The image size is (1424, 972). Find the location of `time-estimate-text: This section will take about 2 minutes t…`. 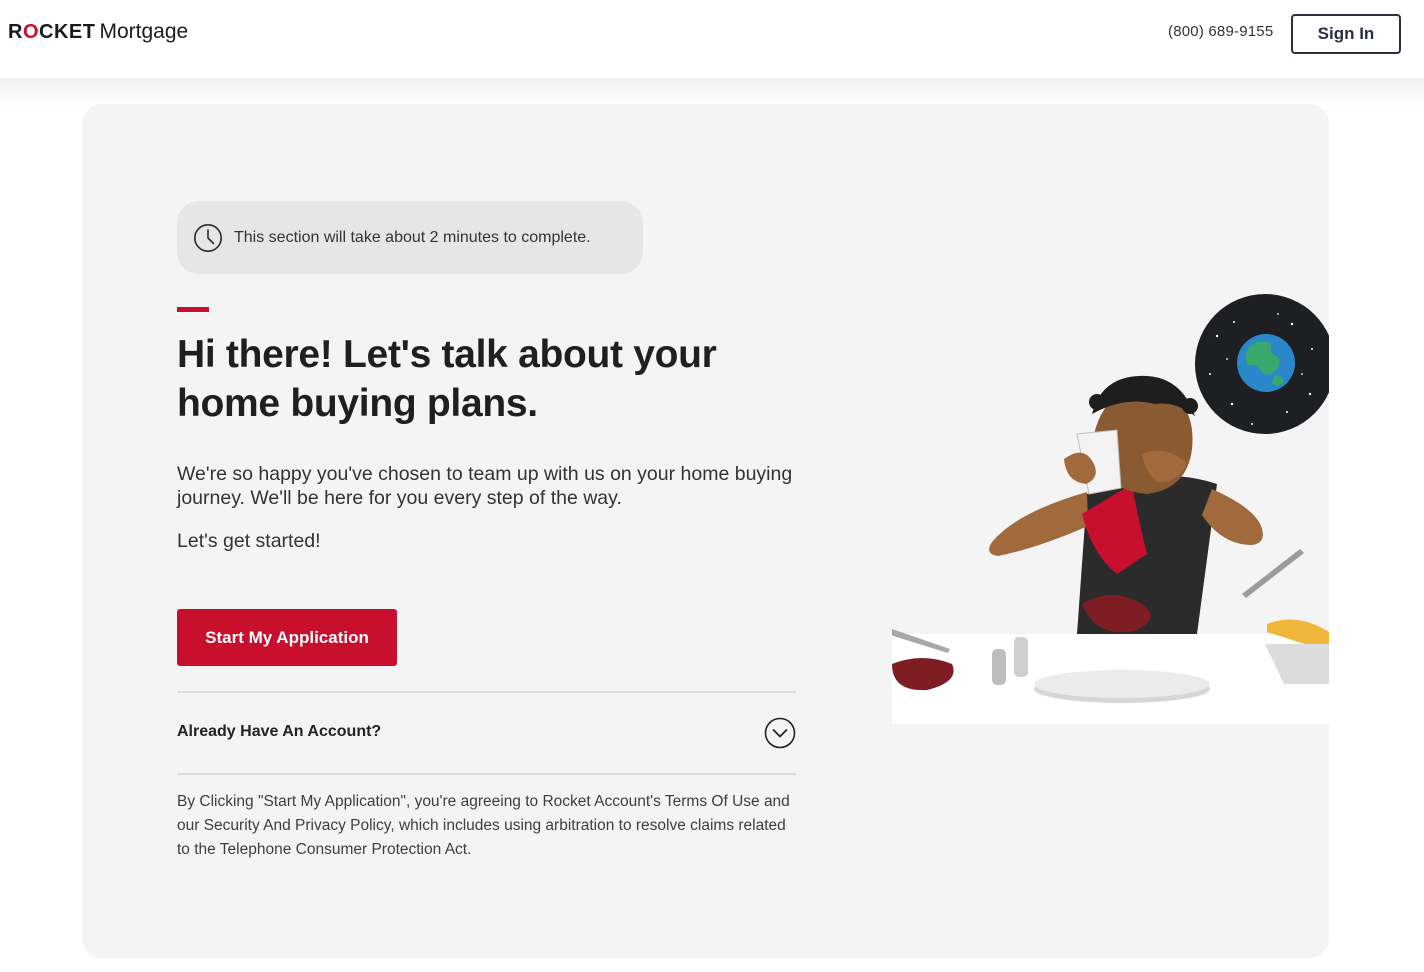

time-estimate-text: This section will take about 2 minutes t… is located at coordinates (412, 237).